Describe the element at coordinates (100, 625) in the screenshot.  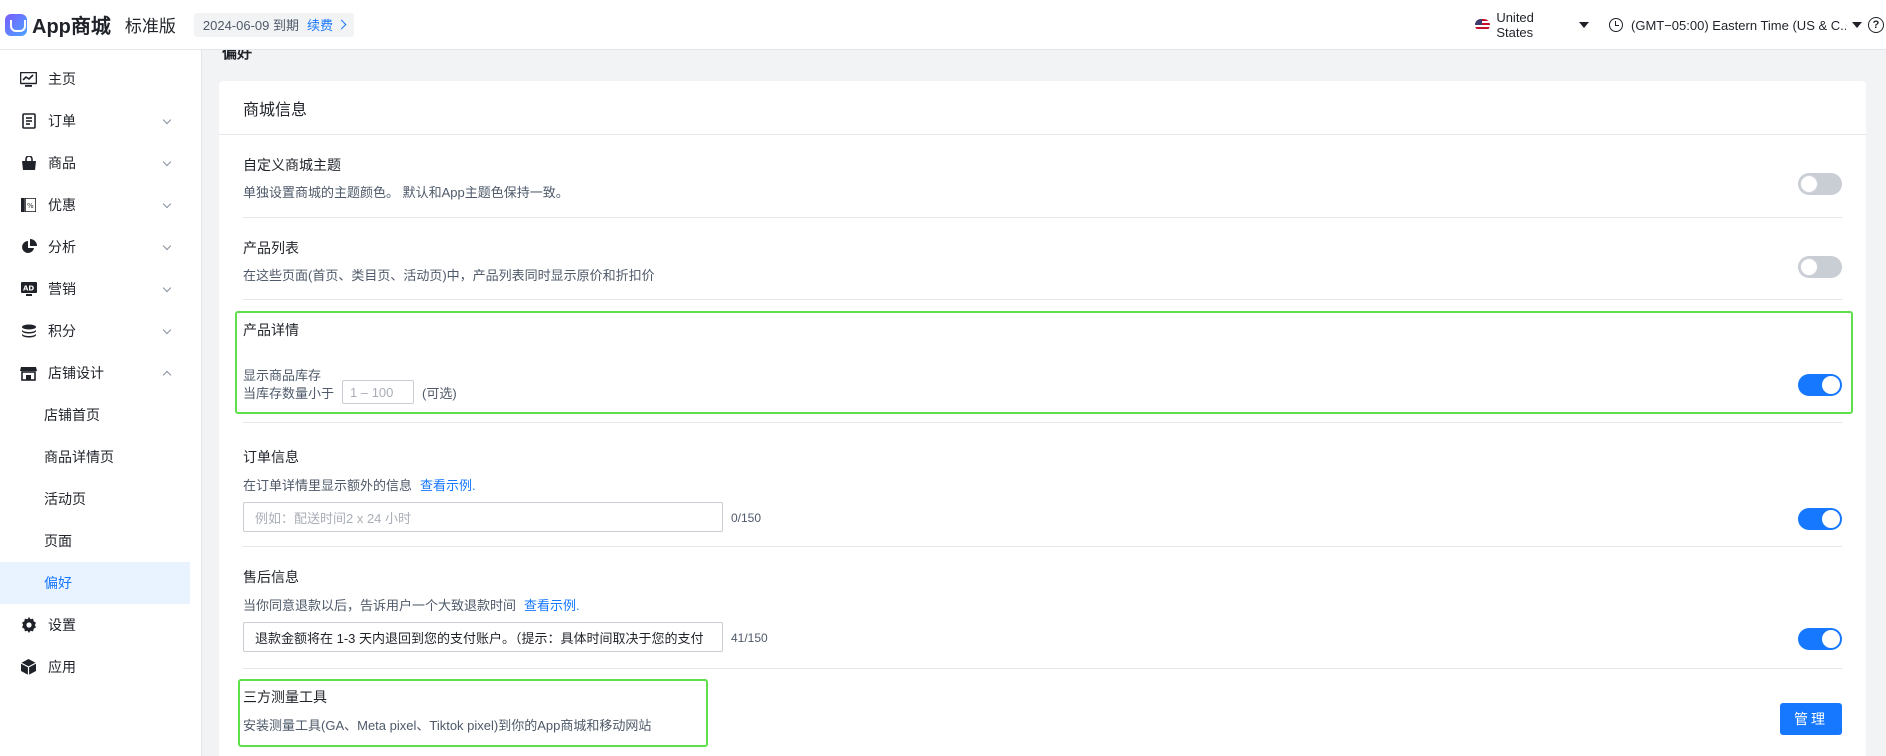
I see `sidebar-item-settings: 设置` at that location.